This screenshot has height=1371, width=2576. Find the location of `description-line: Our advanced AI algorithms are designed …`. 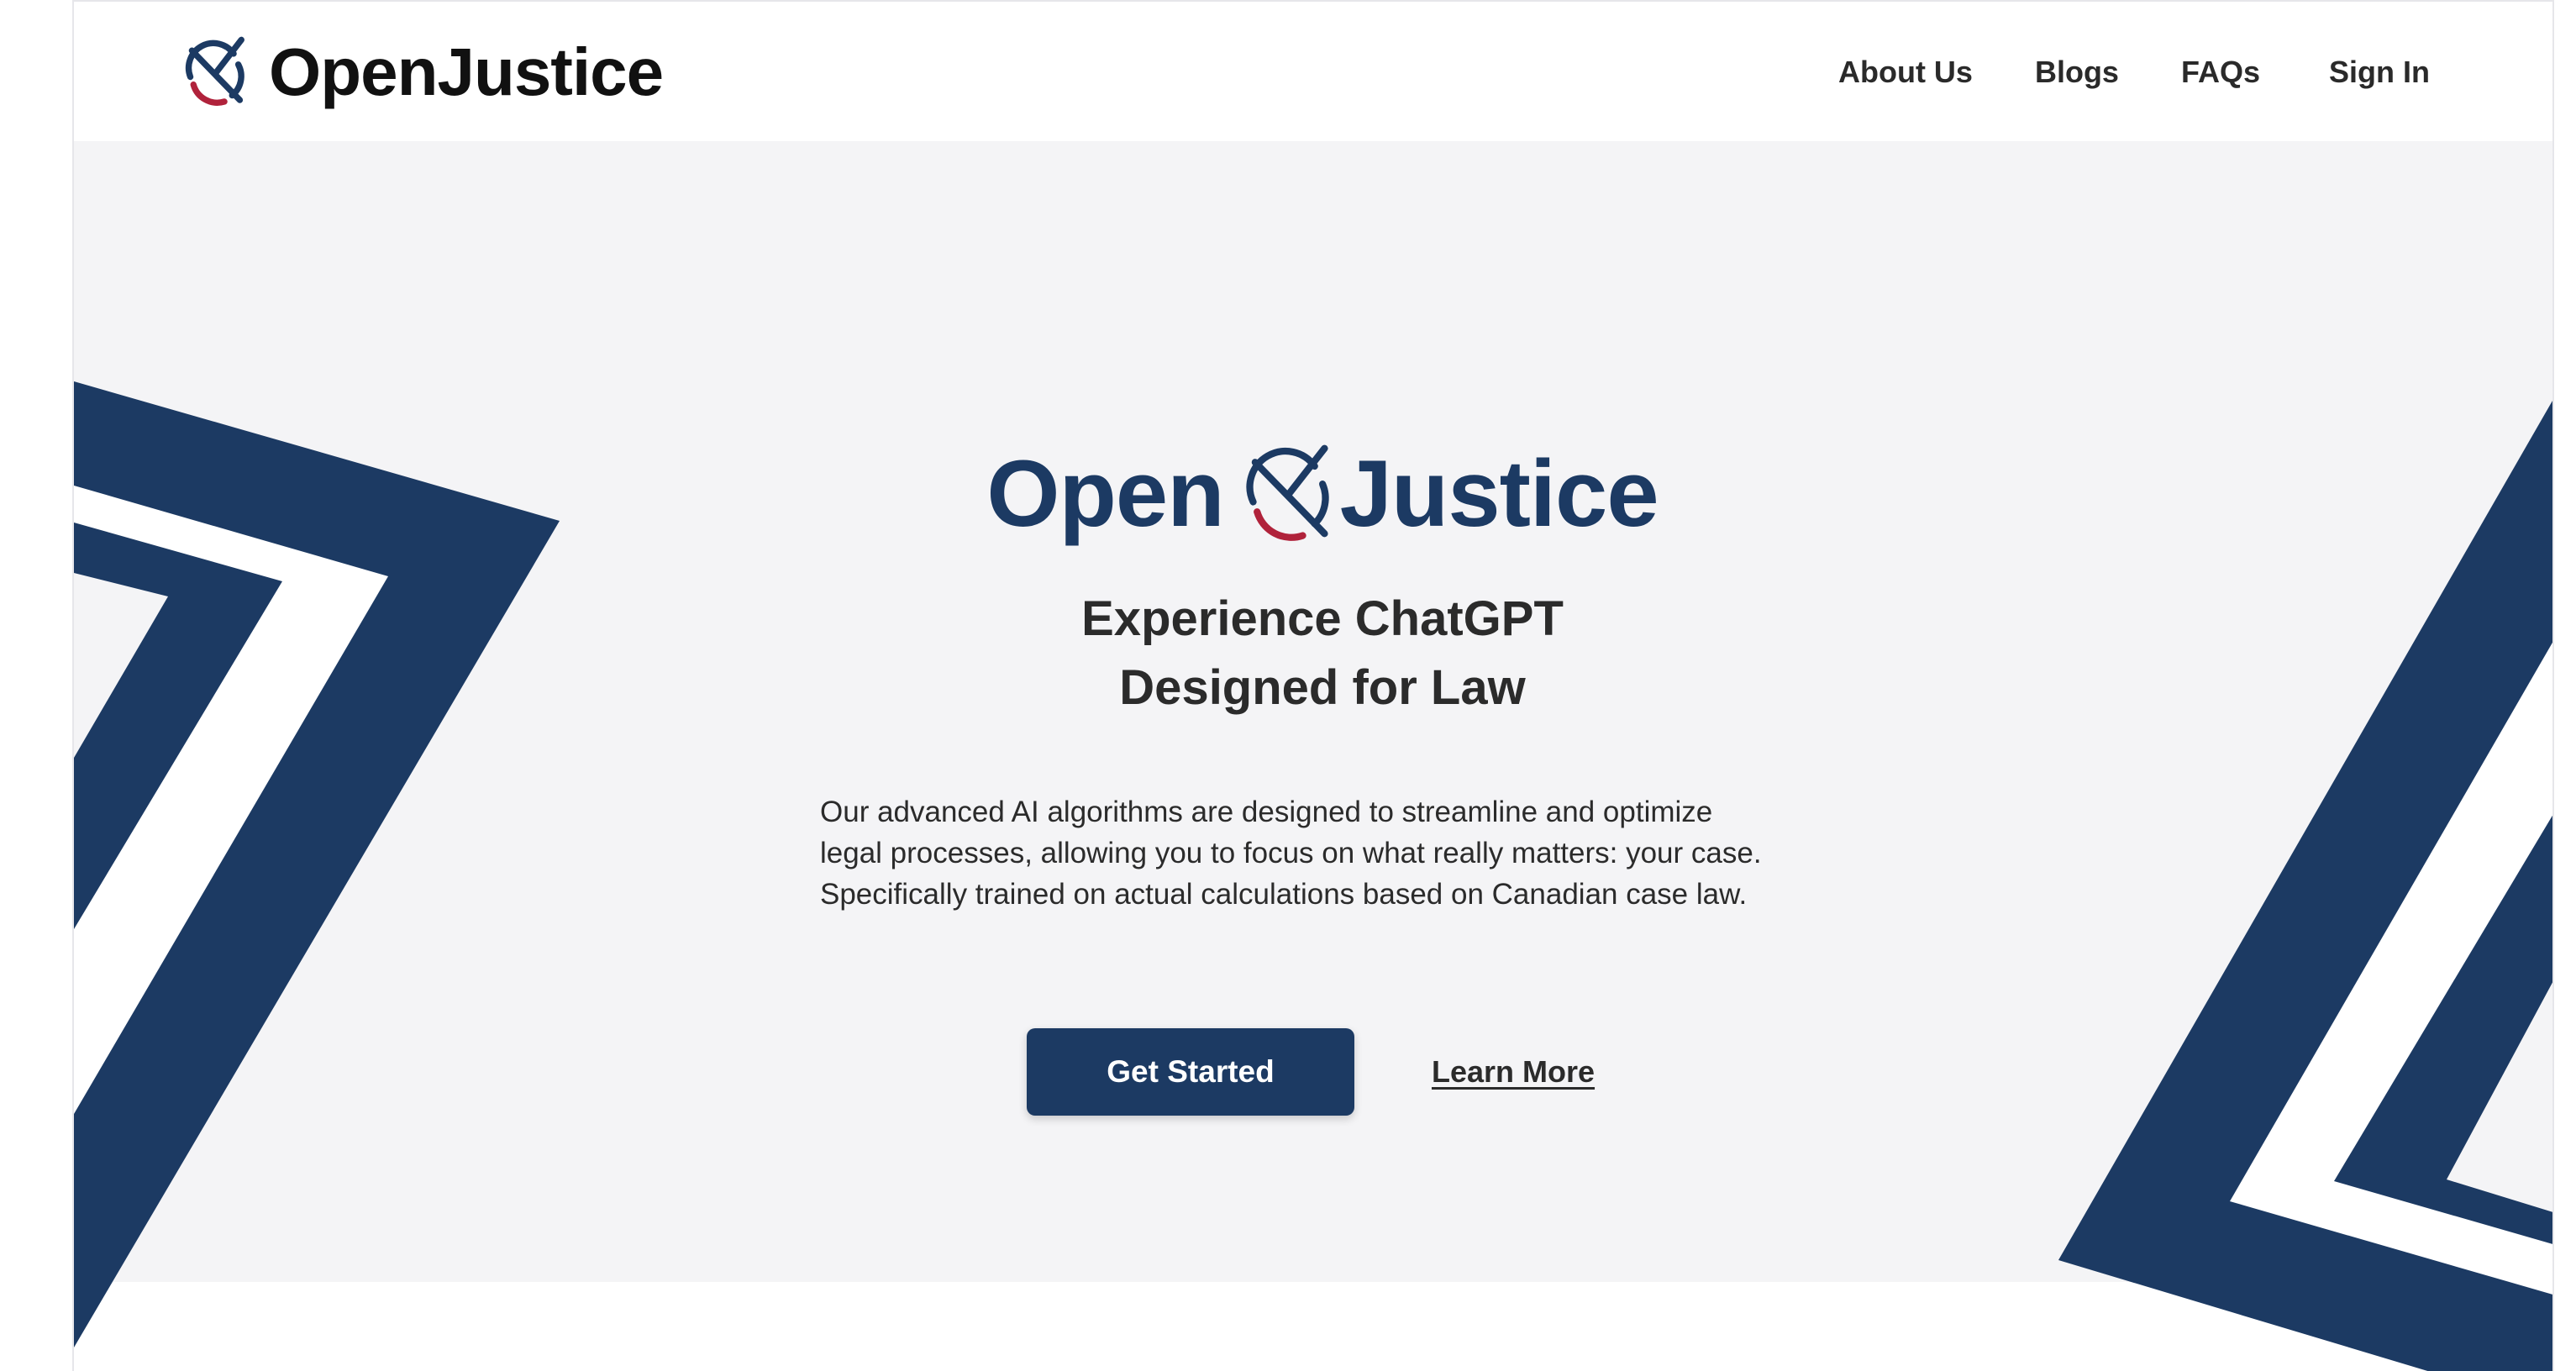

description-line: Our advanced AI algorithms are designed … is located at coordinates (1266, 812).